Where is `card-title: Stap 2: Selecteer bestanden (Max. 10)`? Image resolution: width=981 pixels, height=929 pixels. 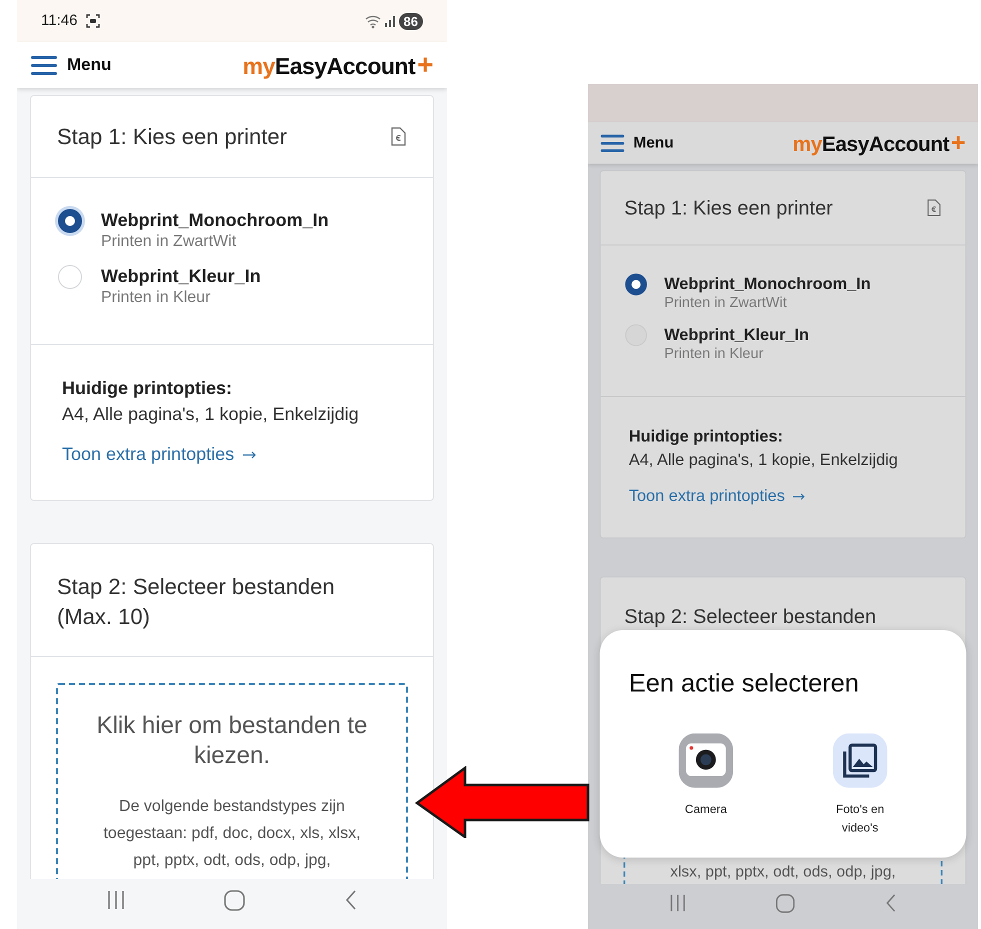
card-title: Stap 2: Selecteer bestanden (Max. 10) is located at coordinates (196, 602).